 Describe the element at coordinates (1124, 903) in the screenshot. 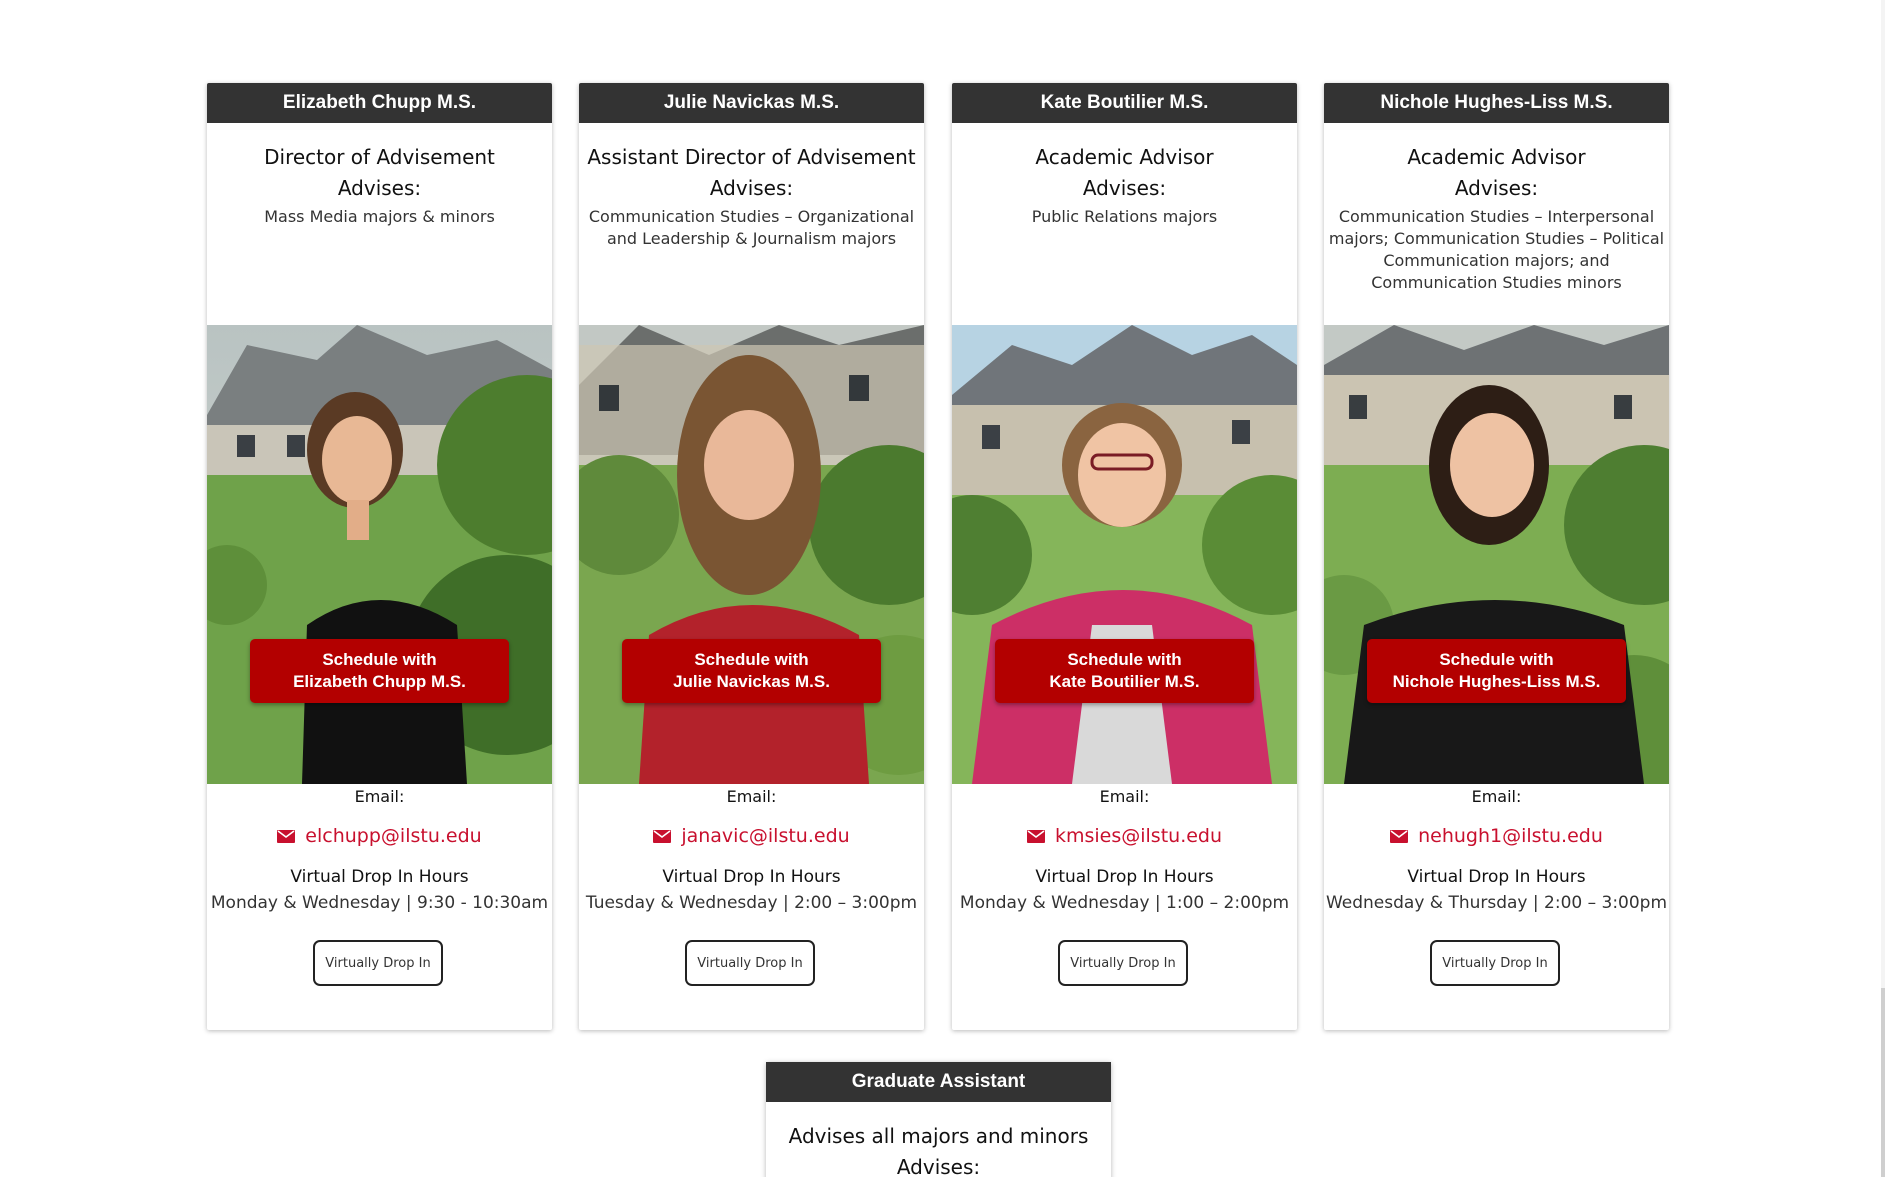

I see `hours-value: Monday & Wednesday | 1:00 – 2:00pm` at that location.